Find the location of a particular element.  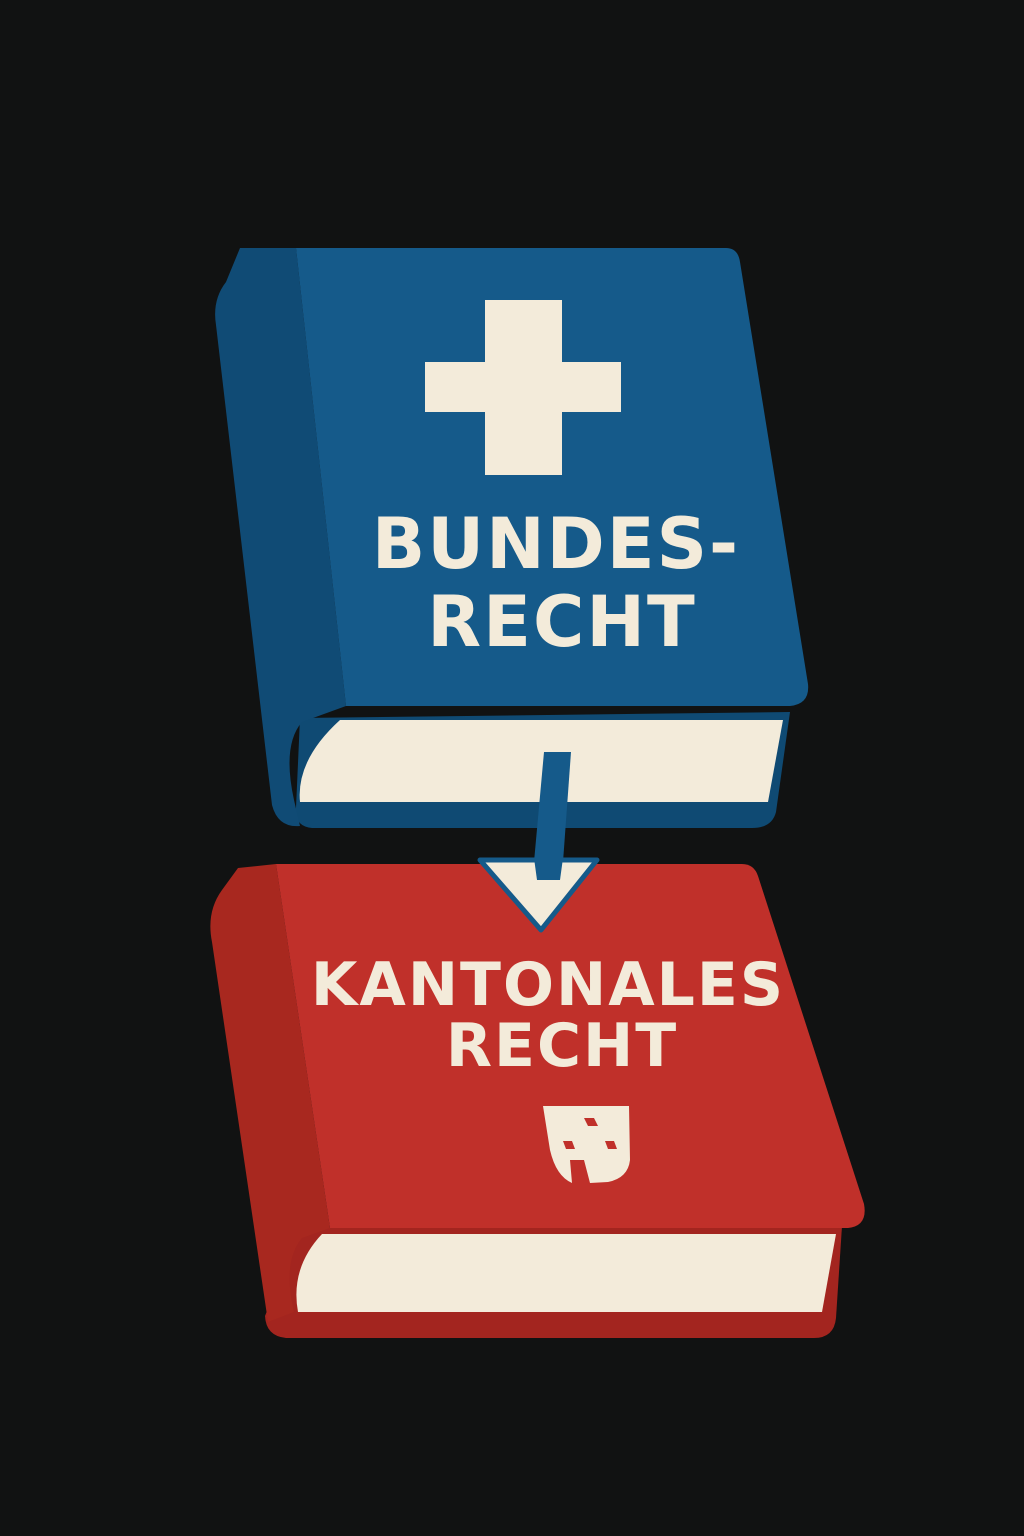

cantonal-book-title-line2: RECHT is located at coordinates (562, 1046).